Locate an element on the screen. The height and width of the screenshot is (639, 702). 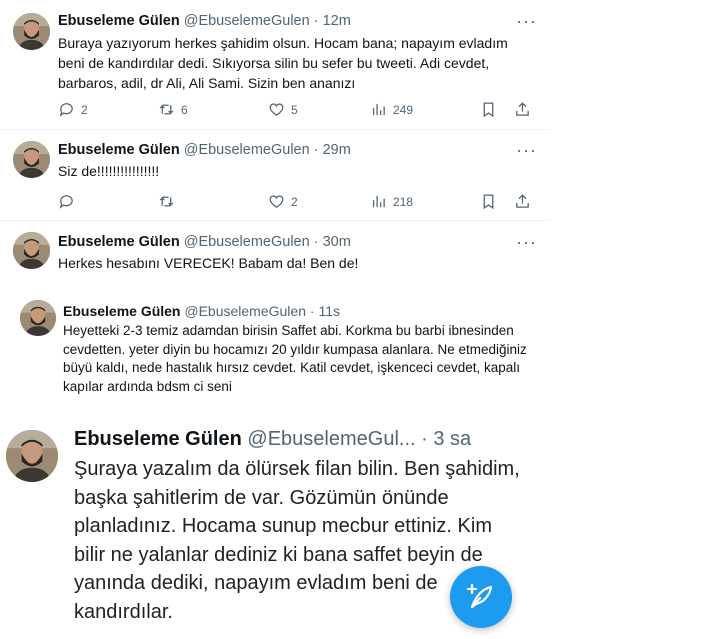
retweet-button: 6 is located at coordinates (213, 109).